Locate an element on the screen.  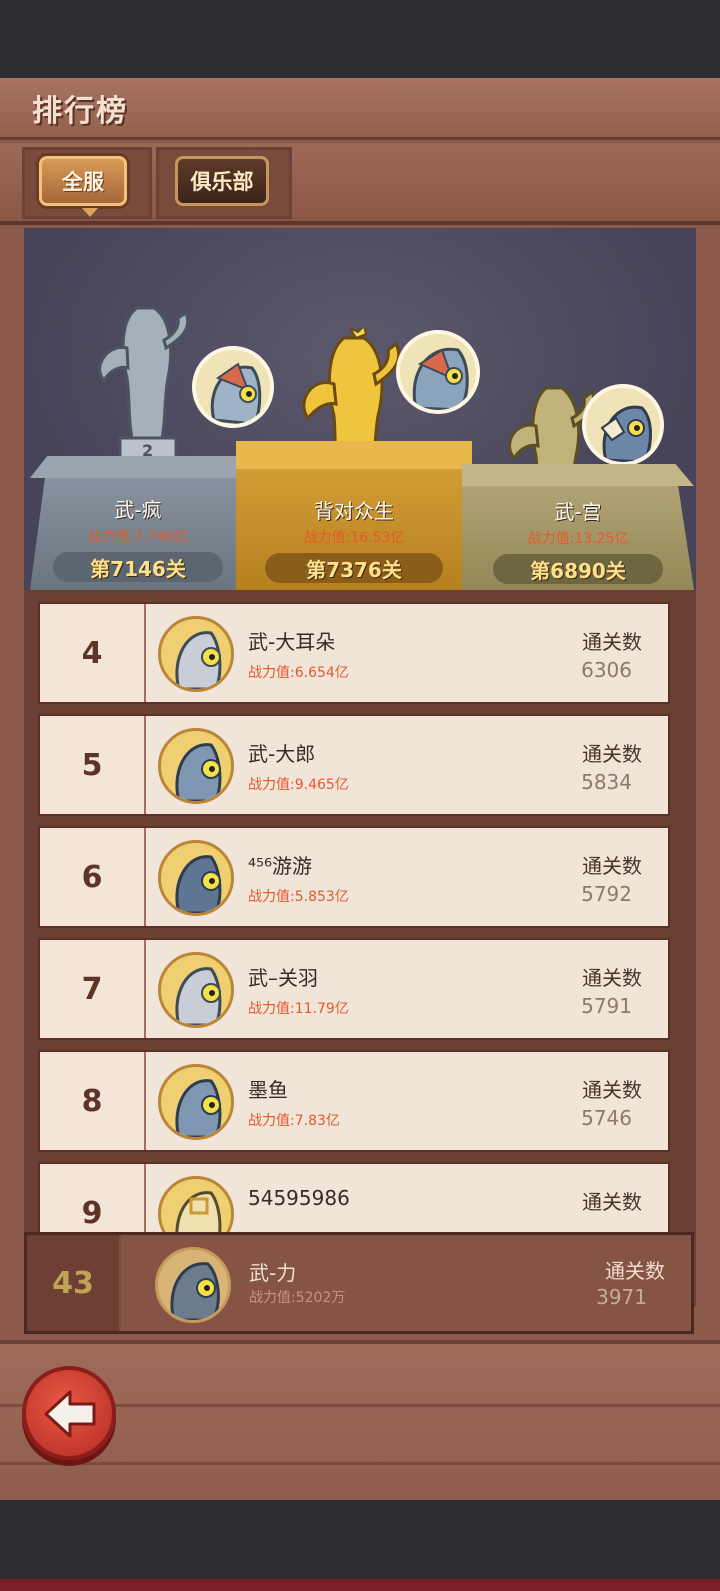
podium-level-1: 第7376关 is located at coordinates (354, 568).